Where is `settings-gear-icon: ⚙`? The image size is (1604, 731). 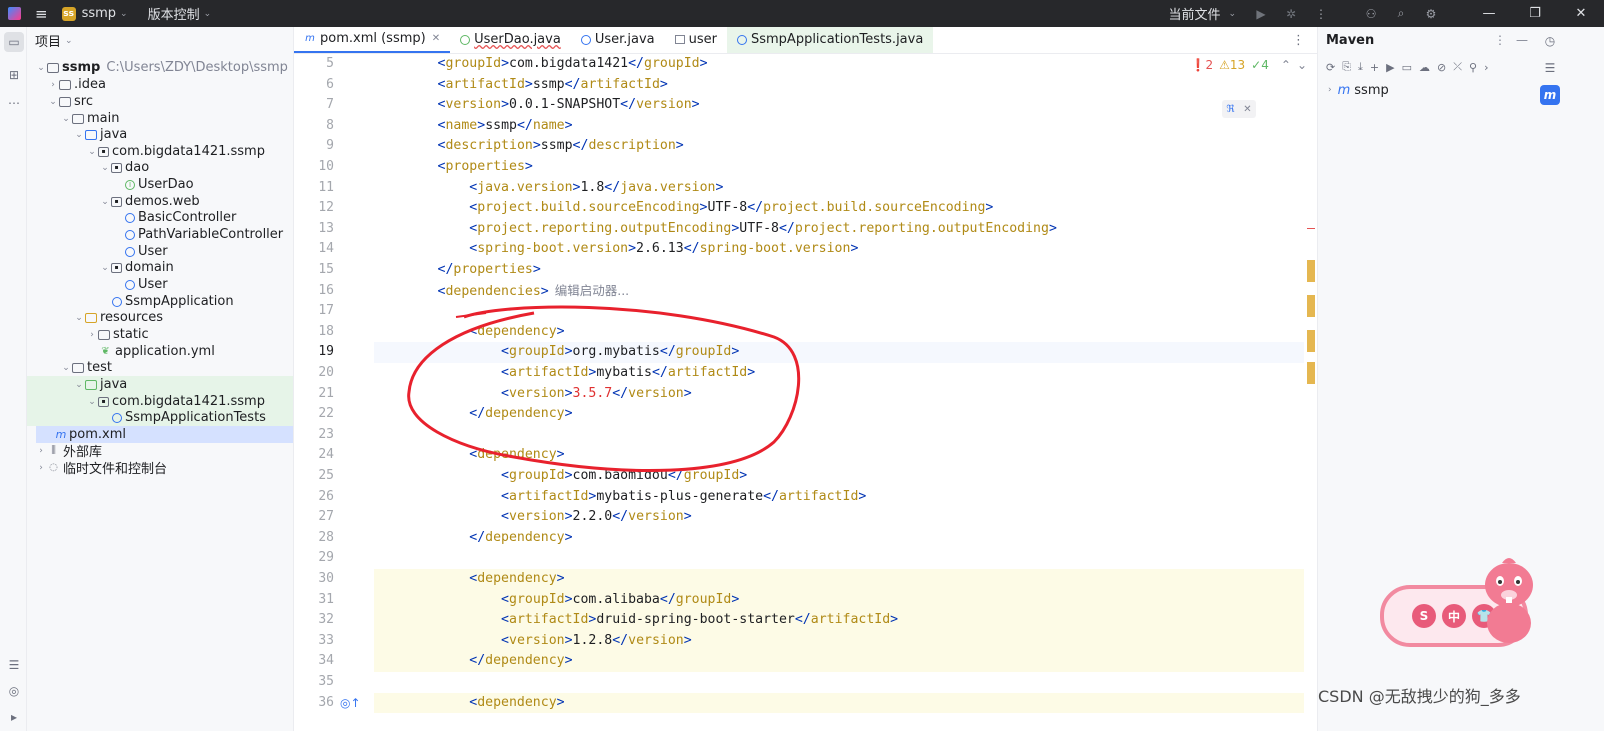
settings-gear-icon: ⚙ is located at coordinates (1431, 13).